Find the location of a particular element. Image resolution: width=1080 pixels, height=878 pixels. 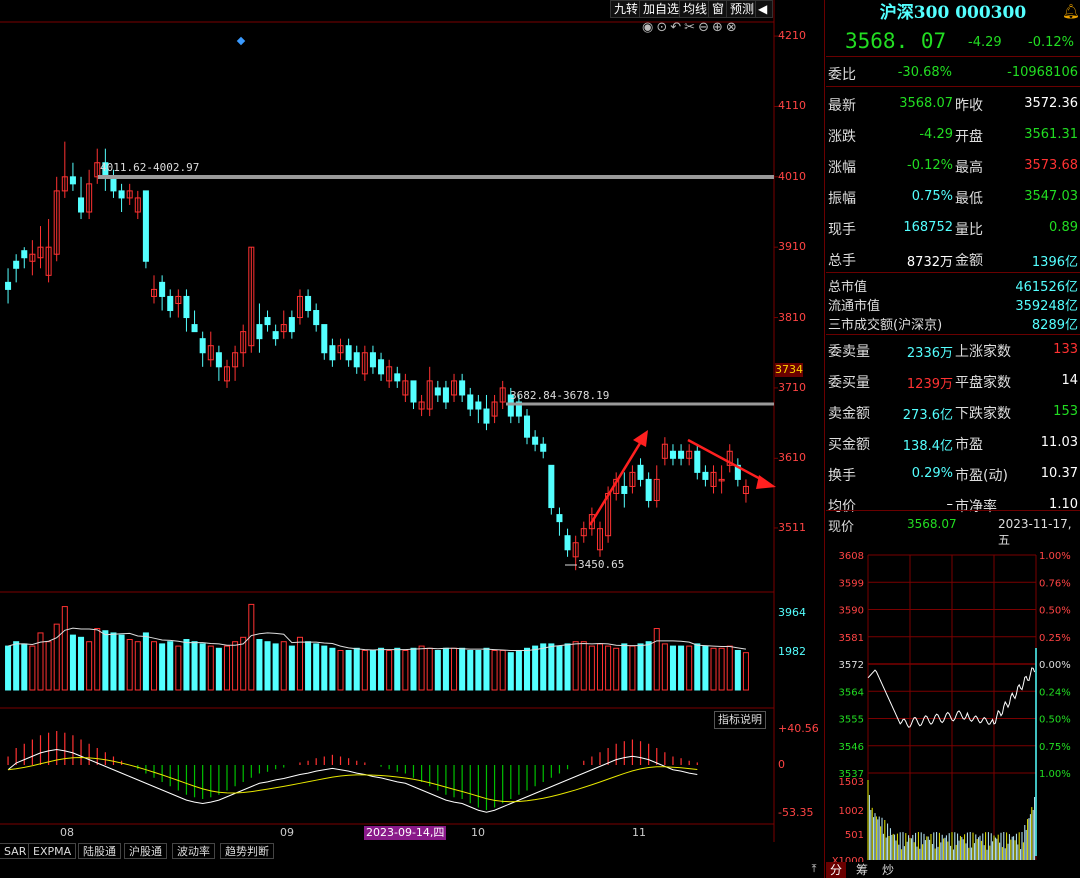

tab-volatility: 波动率 is located at coordinates (193, 851).